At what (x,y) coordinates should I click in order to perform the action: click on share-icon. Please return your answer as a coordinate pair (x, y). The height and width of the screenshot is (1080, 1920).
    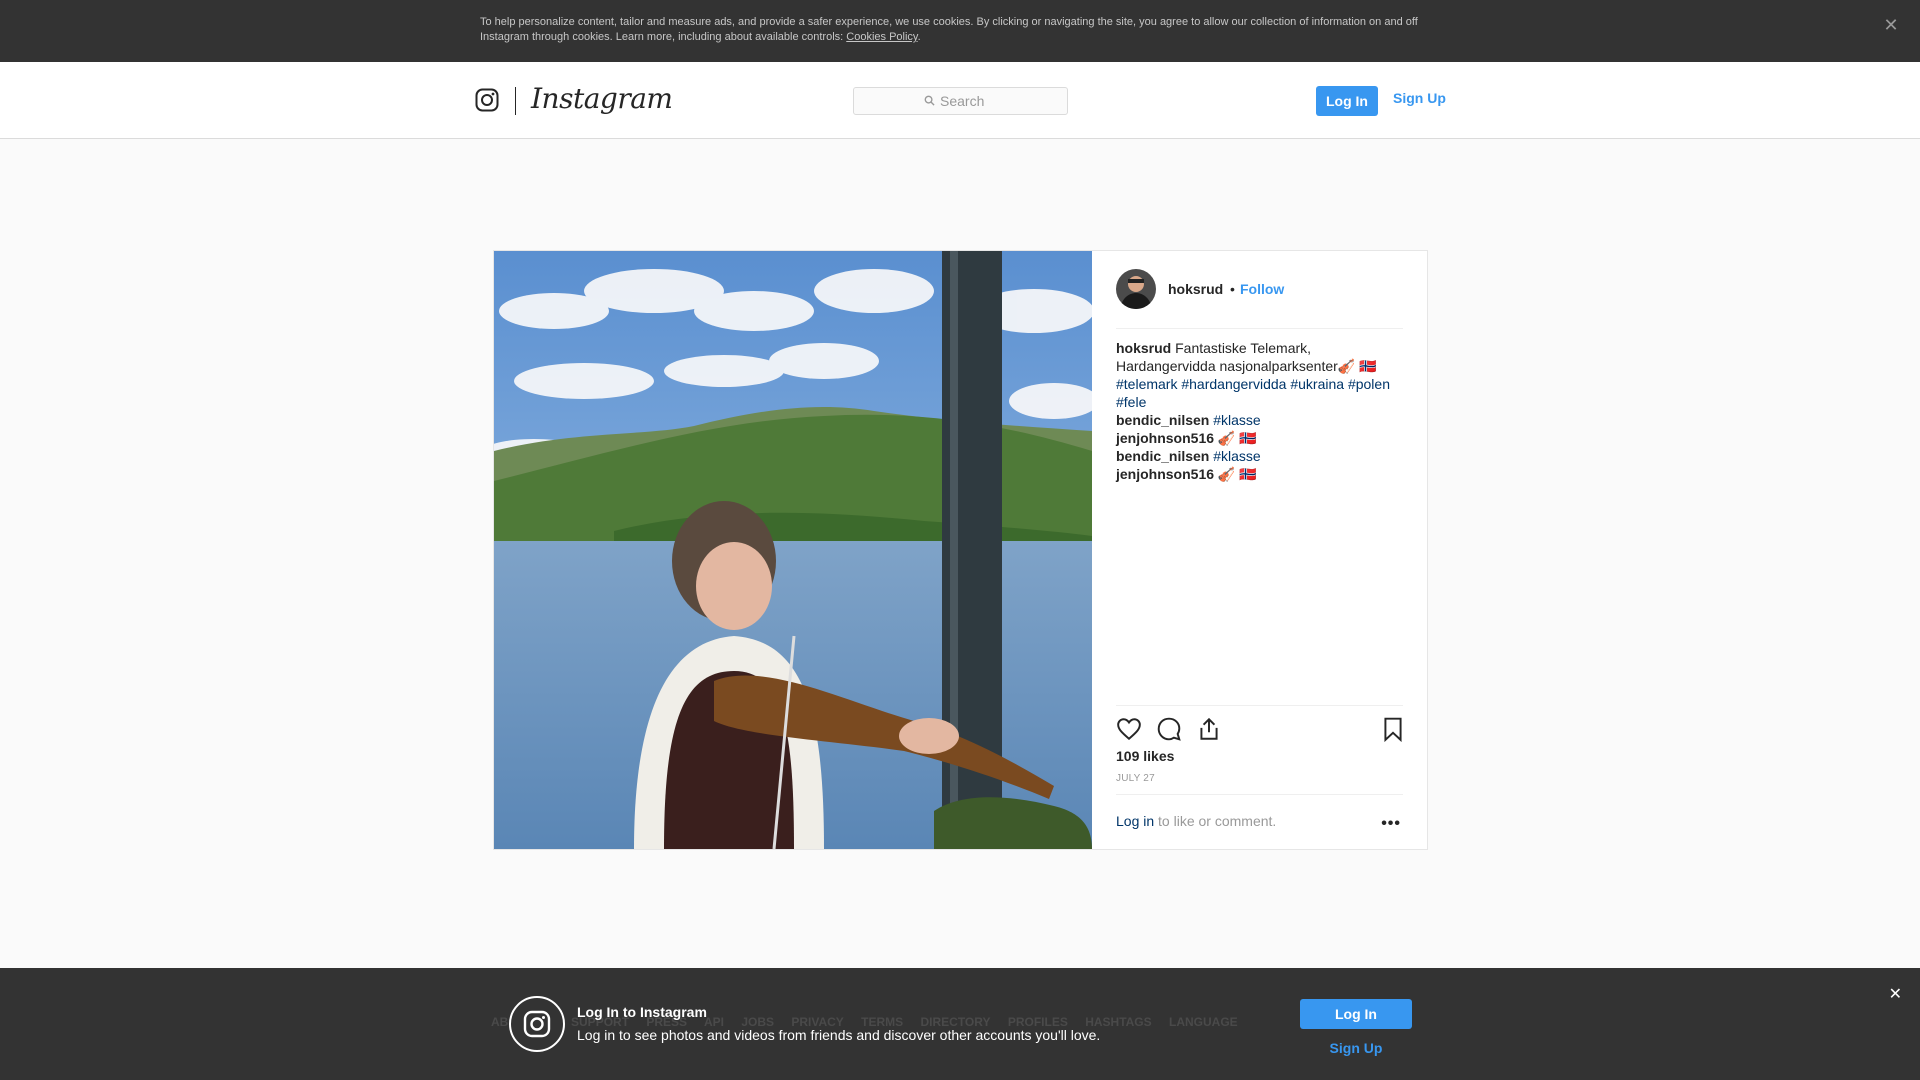
    Looking at the image, I should click on (1209, 729).